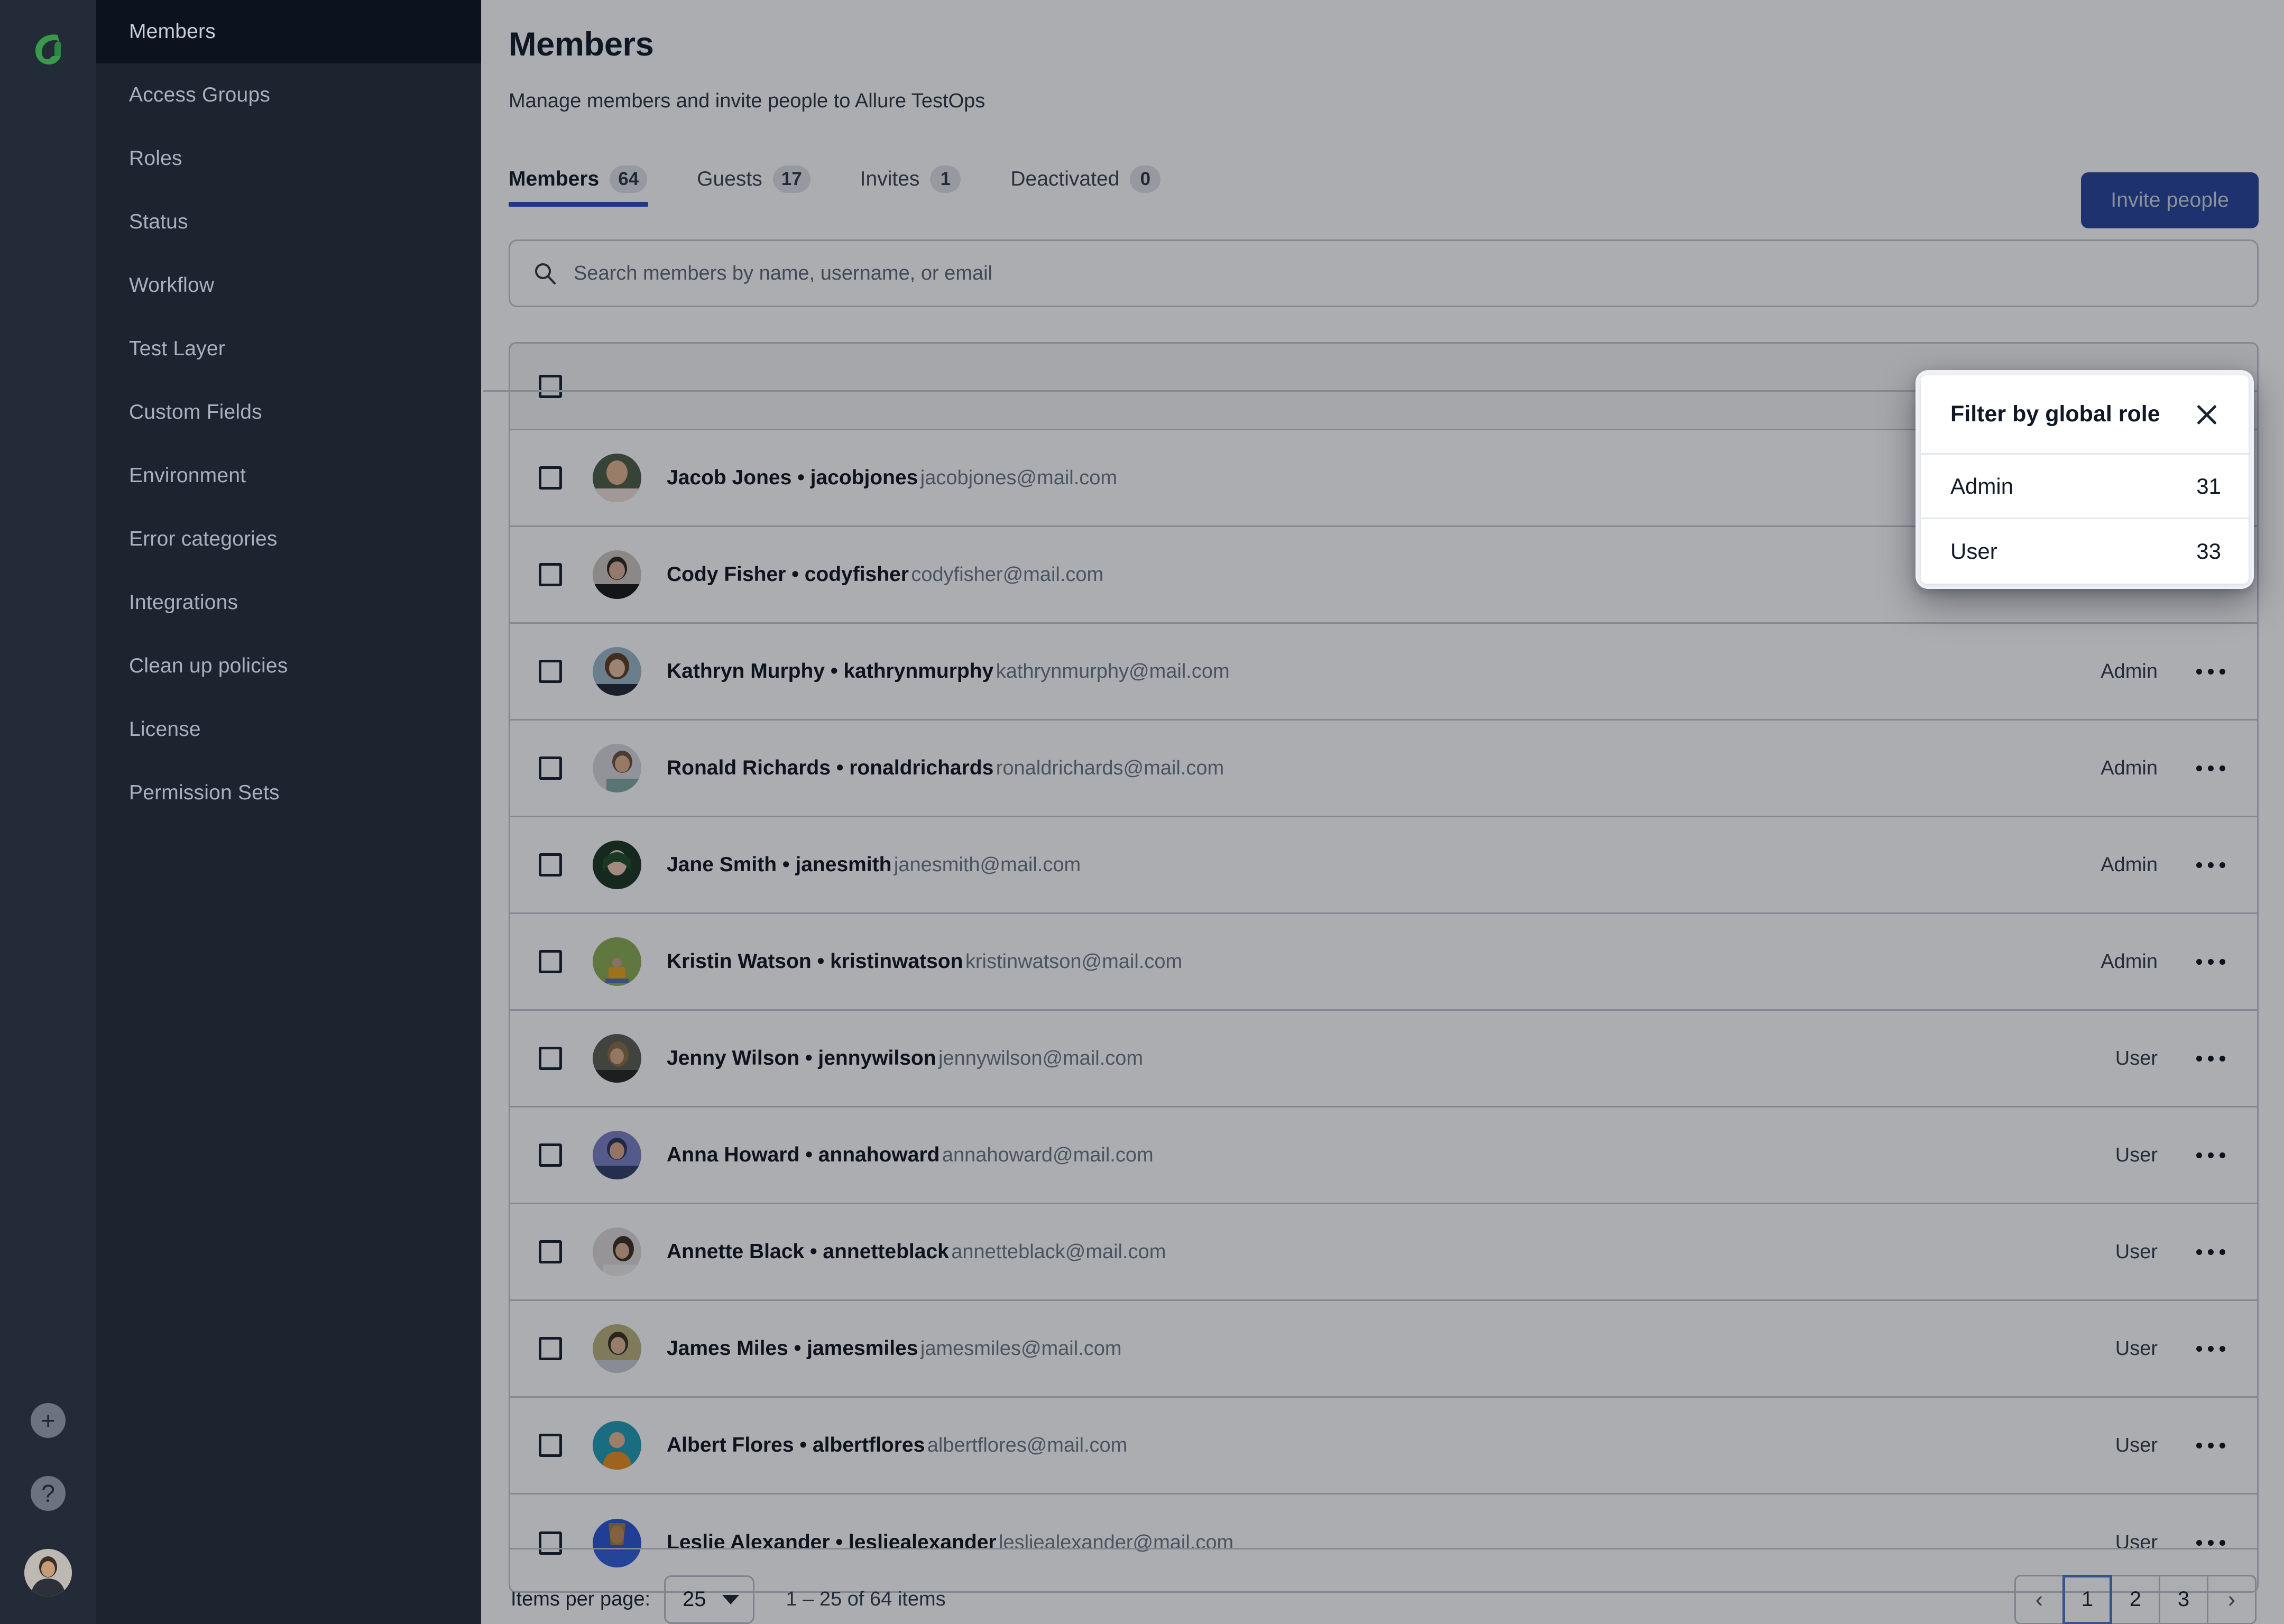 The height and width of the screenshot is (1624, 2284). I want to click on sidebar-item-label: Status, so click(158, 222).